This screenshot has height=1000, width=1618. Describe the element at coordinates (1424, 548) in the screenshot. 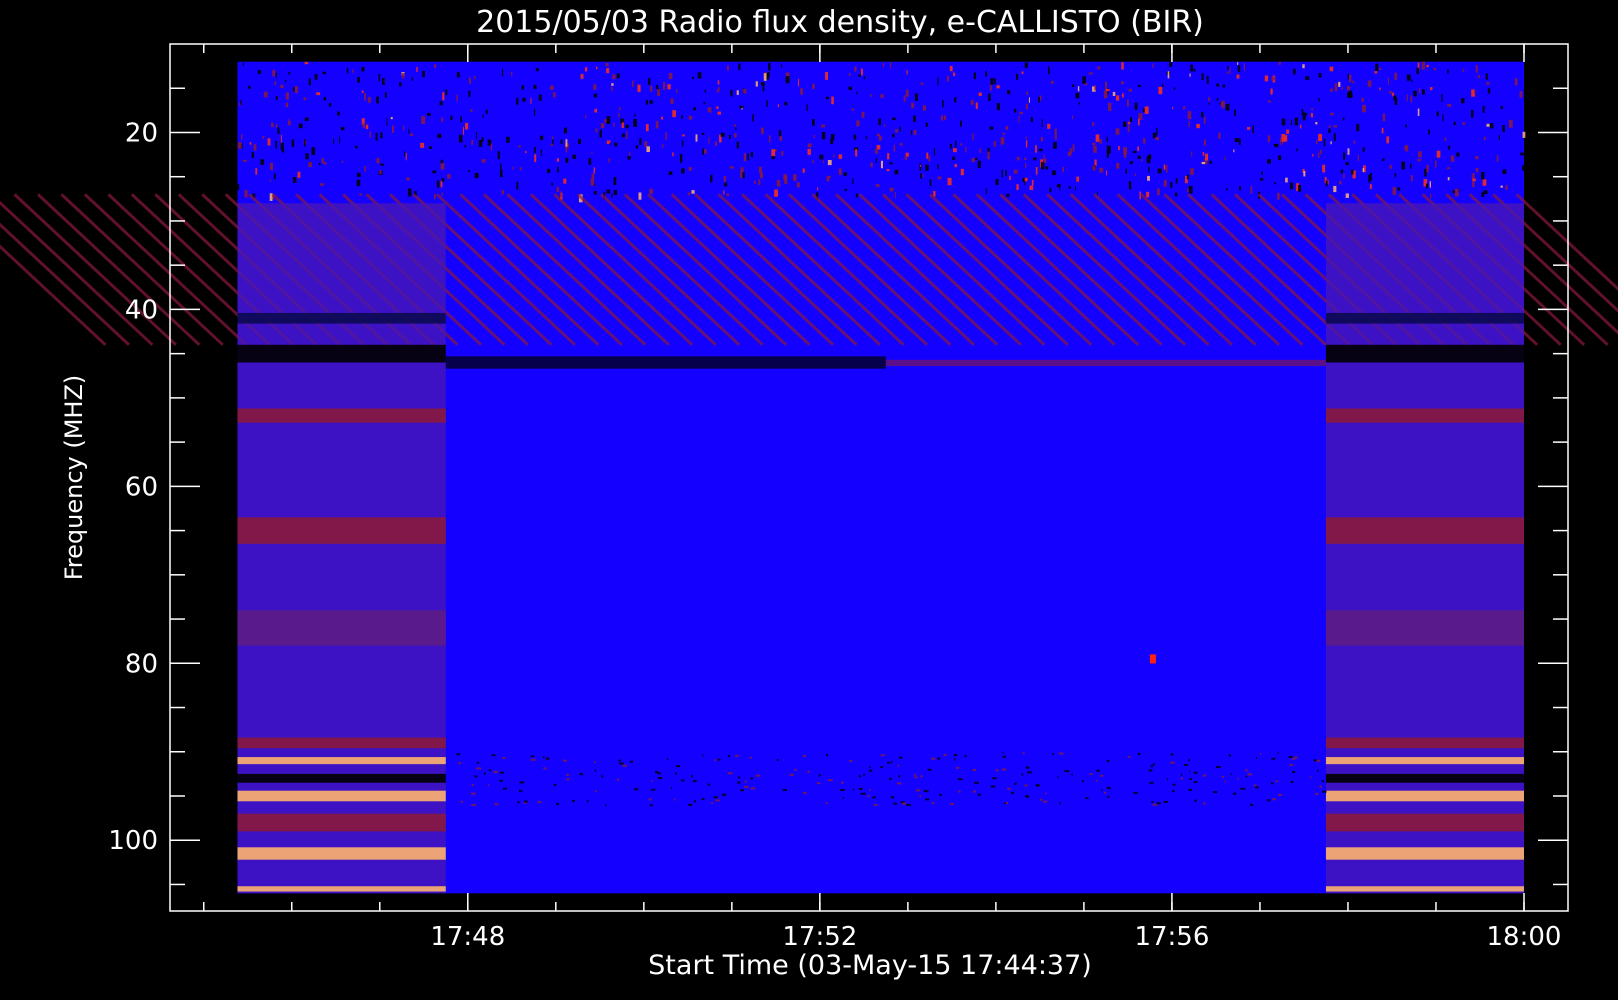

I see `calibration-segment` at that location.